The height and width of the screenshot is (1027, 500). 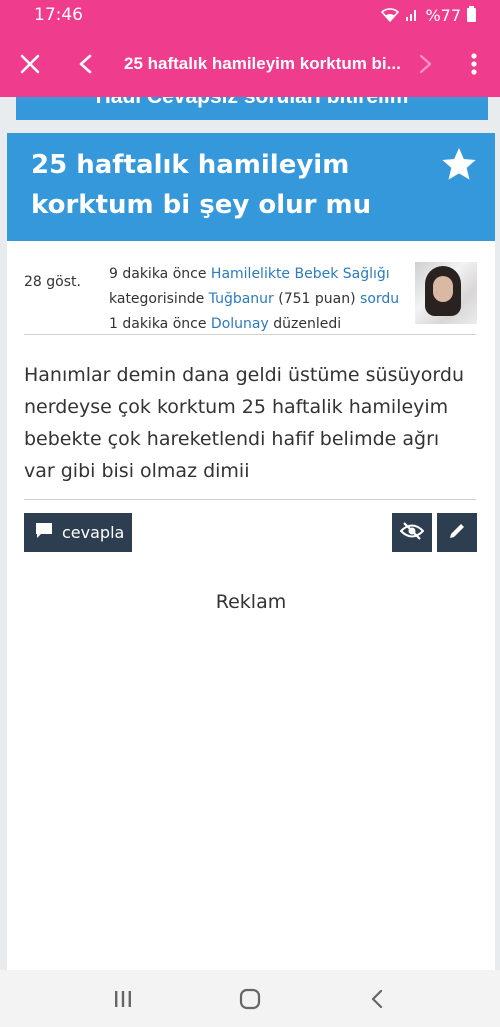 What do you see at coordinates (44, 532) in the screenshot?
I see `comment-icon` at bounding box center [44, 532].